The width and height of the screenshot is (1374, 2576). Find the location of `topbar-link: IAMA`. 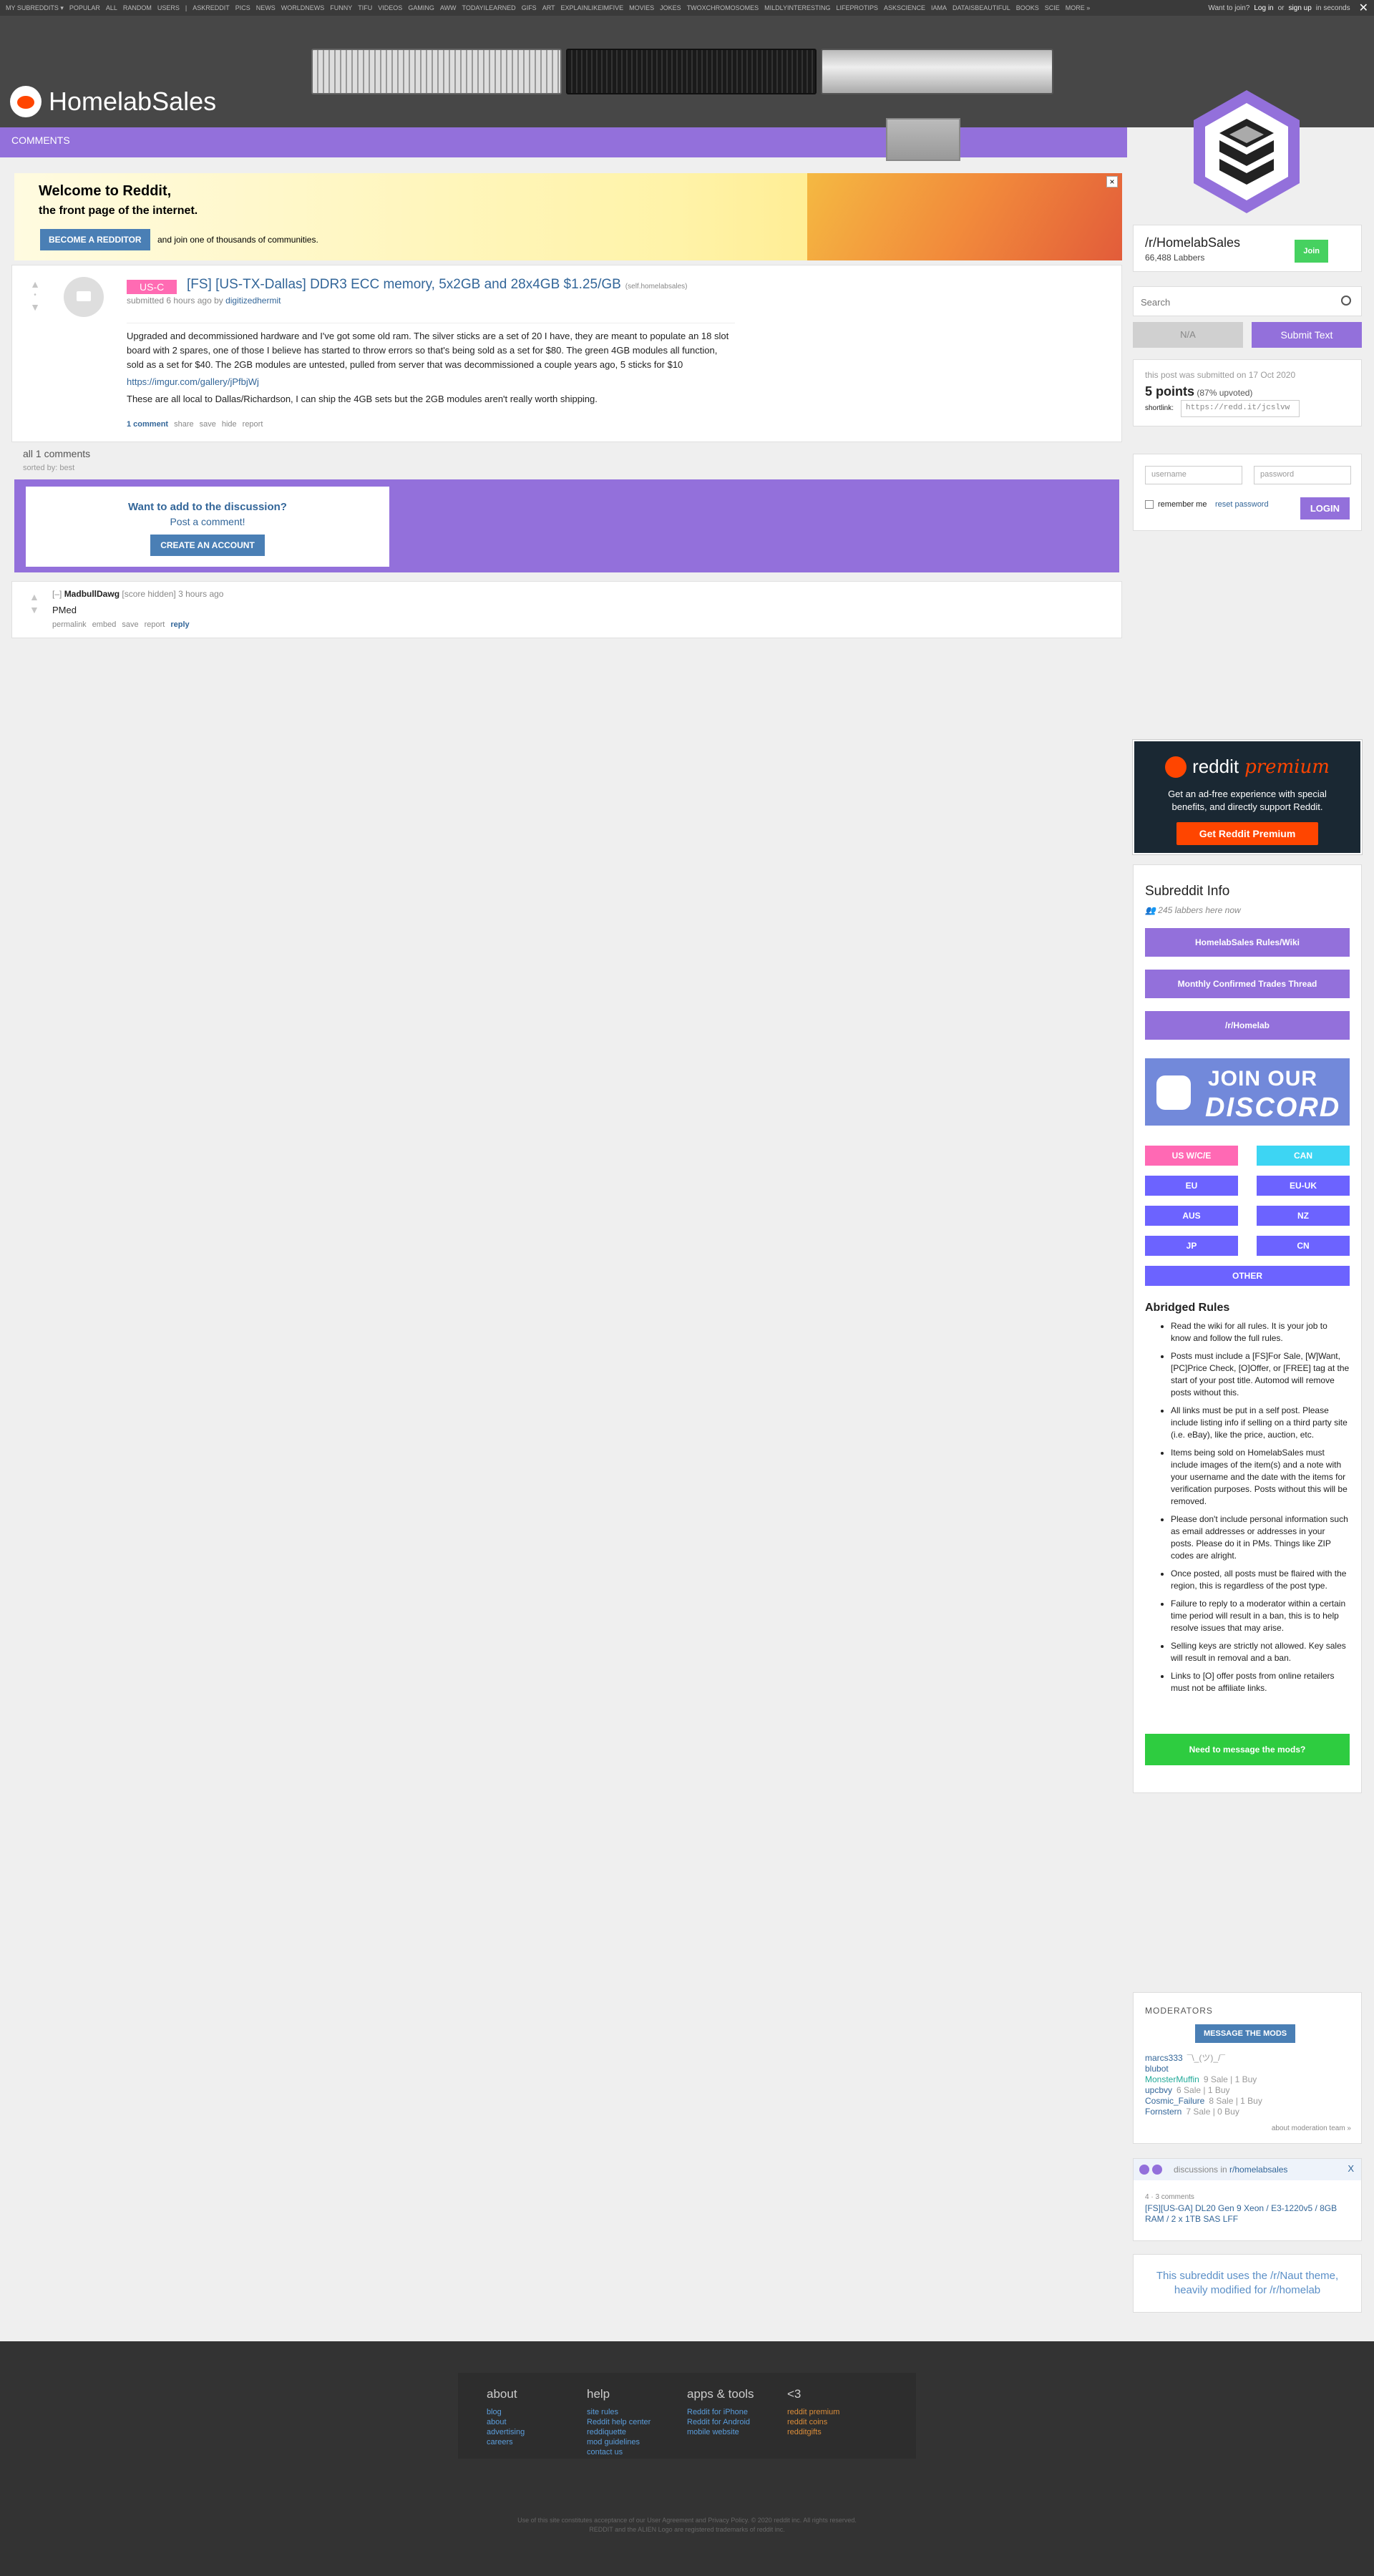

topbar-link: IAMA is located at coordinates (939, 8).